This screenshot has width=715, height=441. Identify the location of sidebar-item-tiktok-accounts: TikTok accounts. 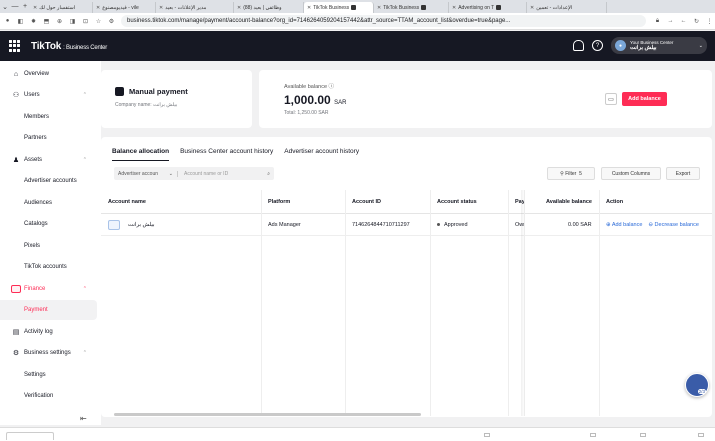
(48, 267).